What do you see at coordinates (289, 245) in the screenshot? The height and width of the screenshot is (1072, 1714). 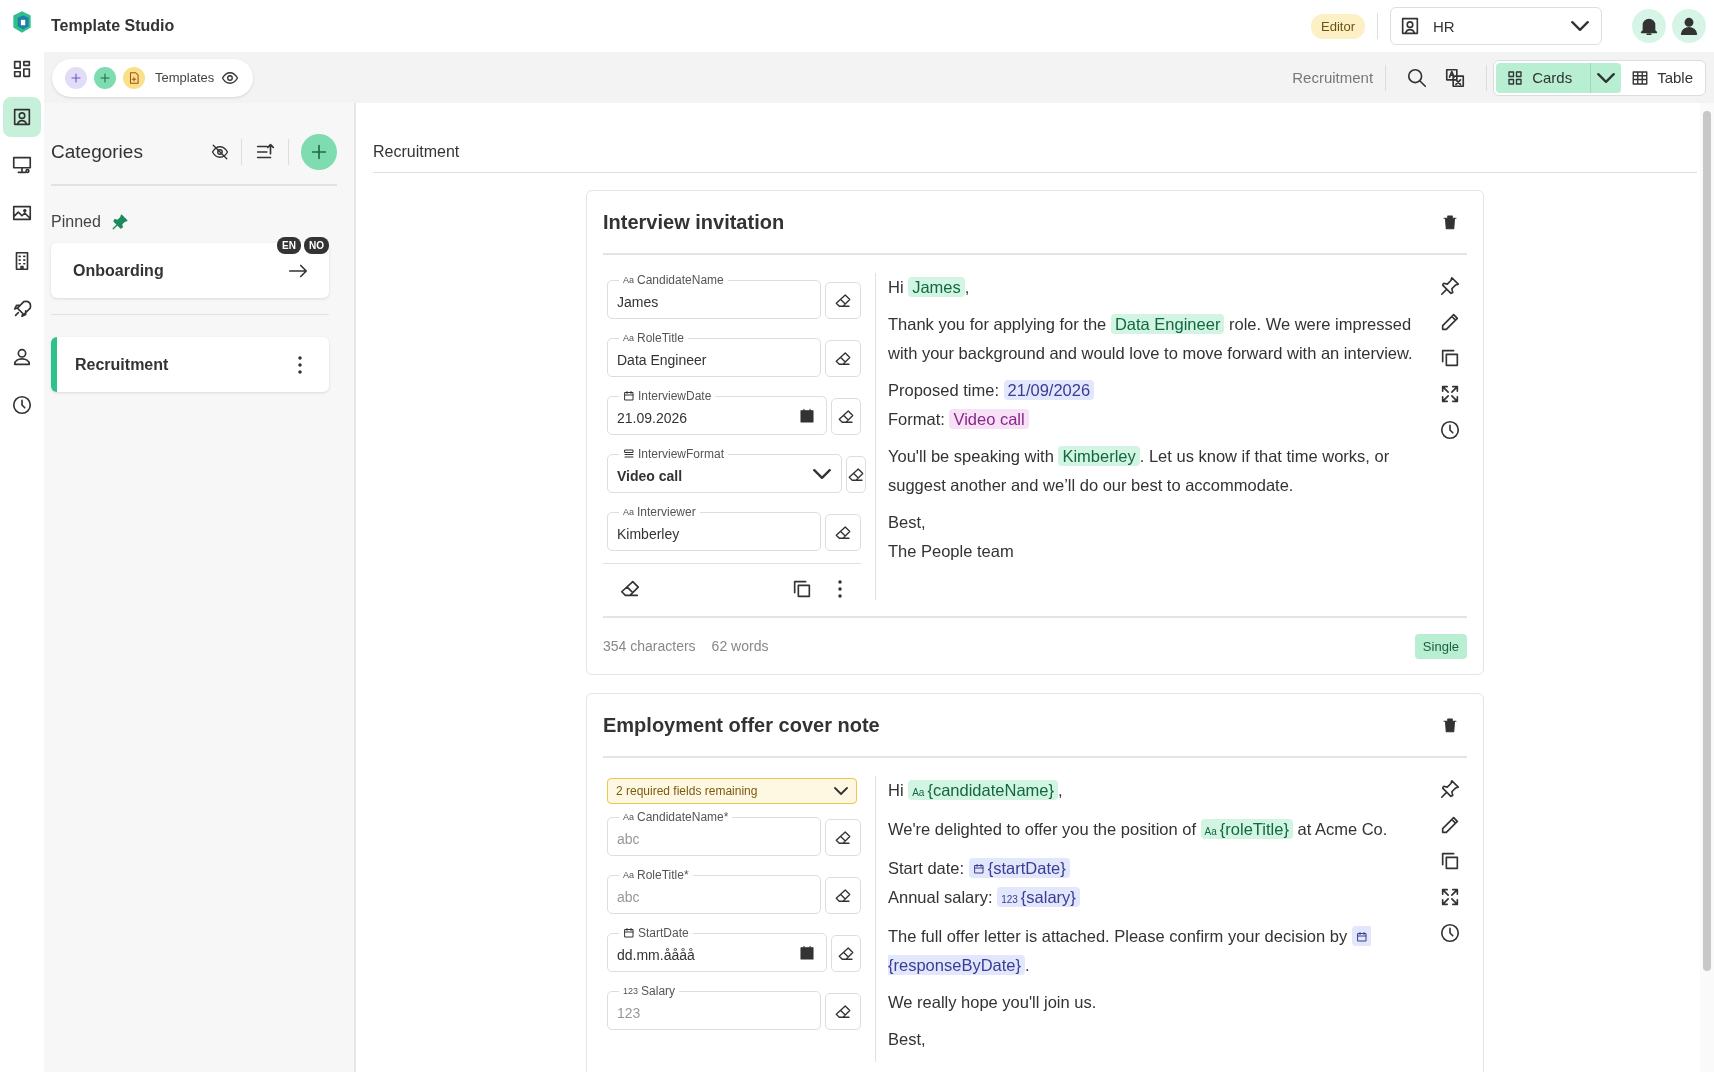 I see `language-badge: EN` at bounding box center [289, 245].